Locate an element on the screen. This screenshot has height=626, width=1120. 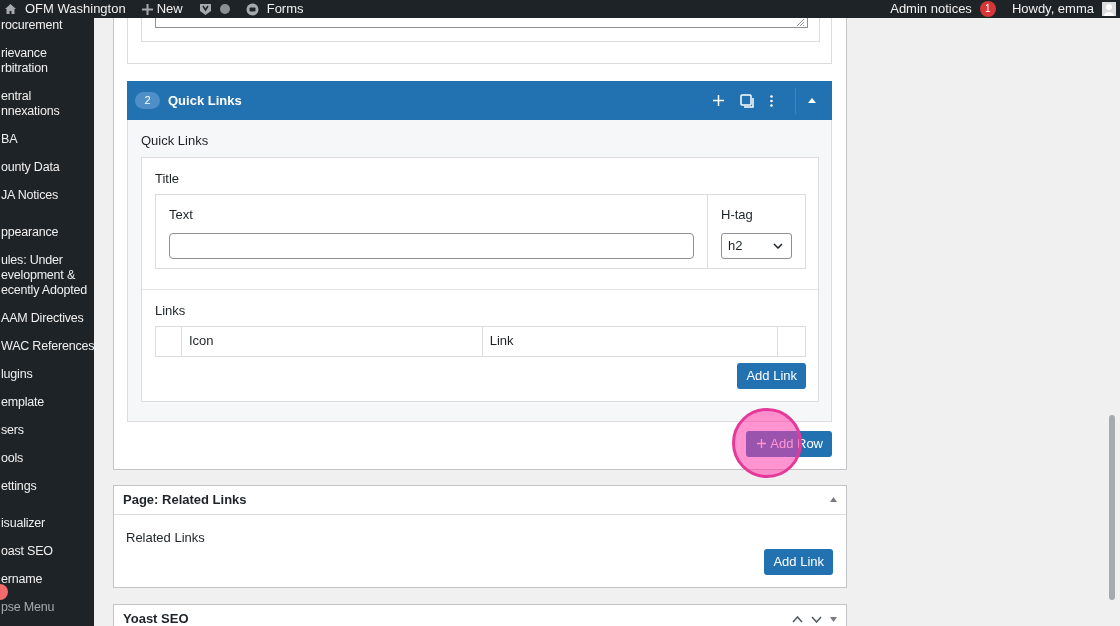
form-icon is located at coordinates (252, 9).